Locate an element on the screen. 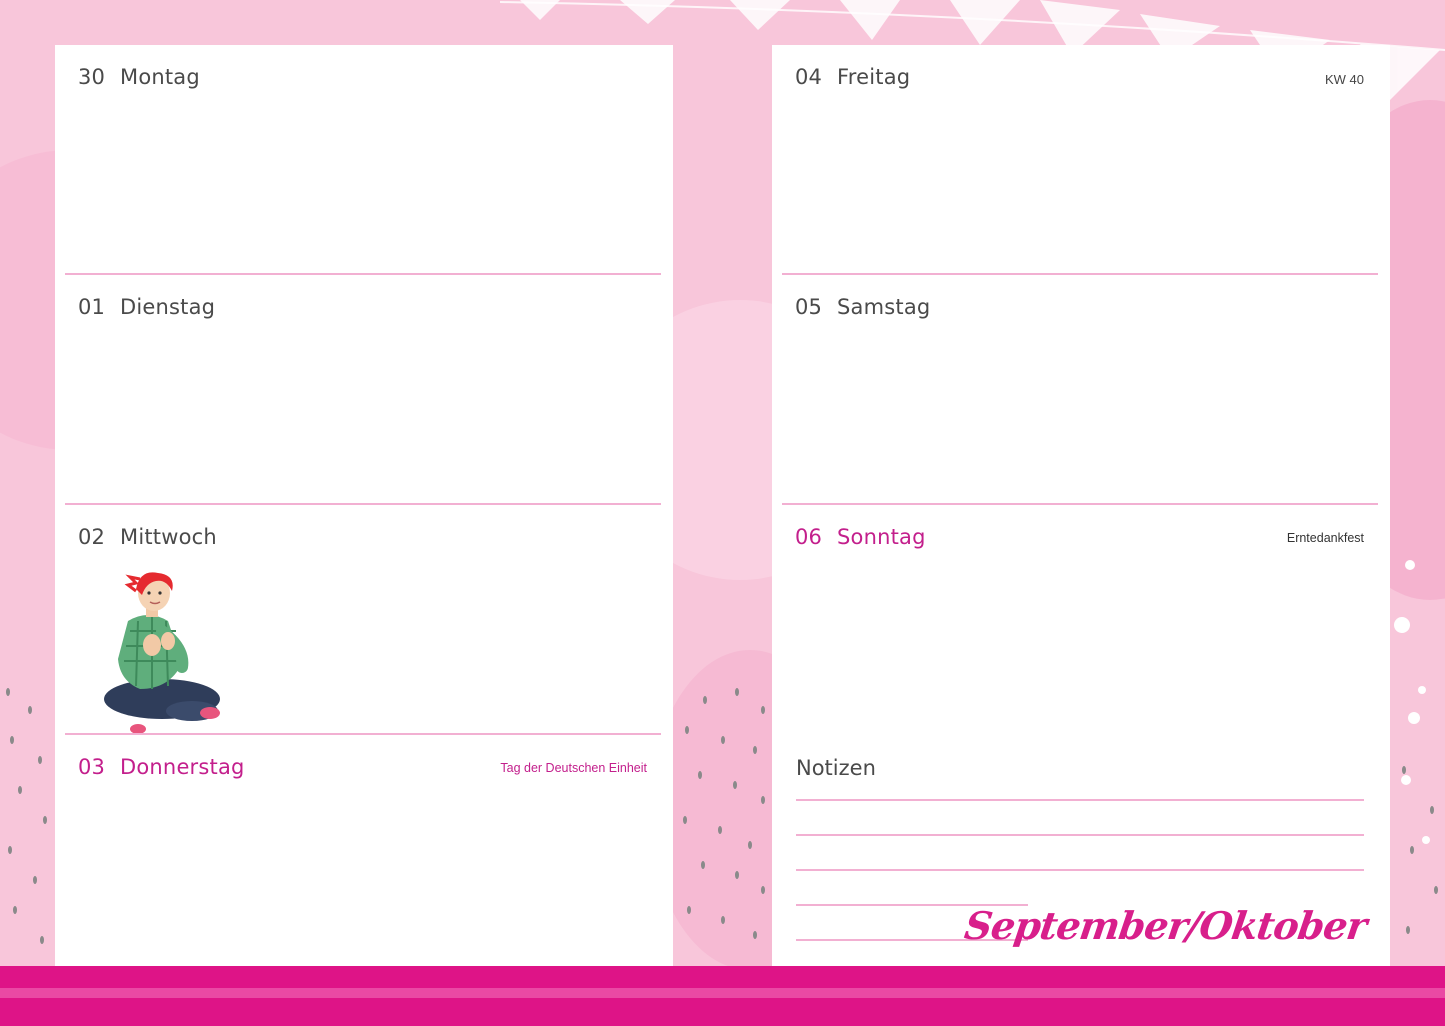  day-block-tuesday: 01 Dienstag is located at coordinates (364, 390).